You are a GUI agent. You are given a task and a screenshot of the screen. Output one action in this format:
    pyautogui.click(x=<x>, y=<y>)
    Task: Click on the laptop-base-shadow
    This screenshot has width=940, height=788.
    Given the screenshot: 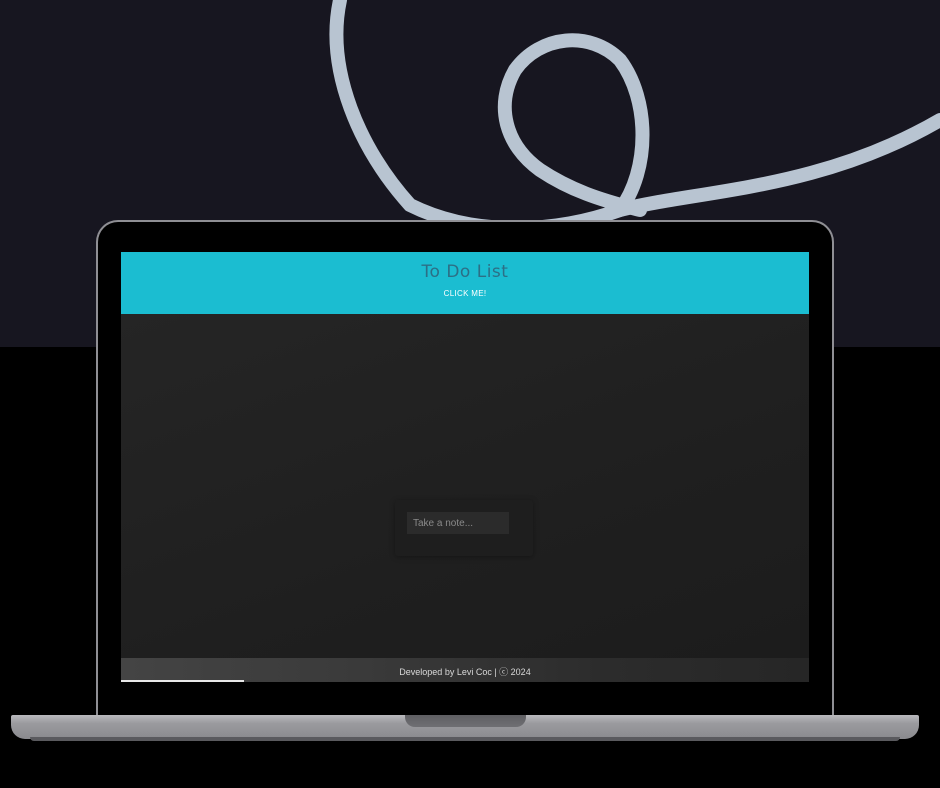 What is the action you would take?
    pyautogui.click(x=465, y=739)
    